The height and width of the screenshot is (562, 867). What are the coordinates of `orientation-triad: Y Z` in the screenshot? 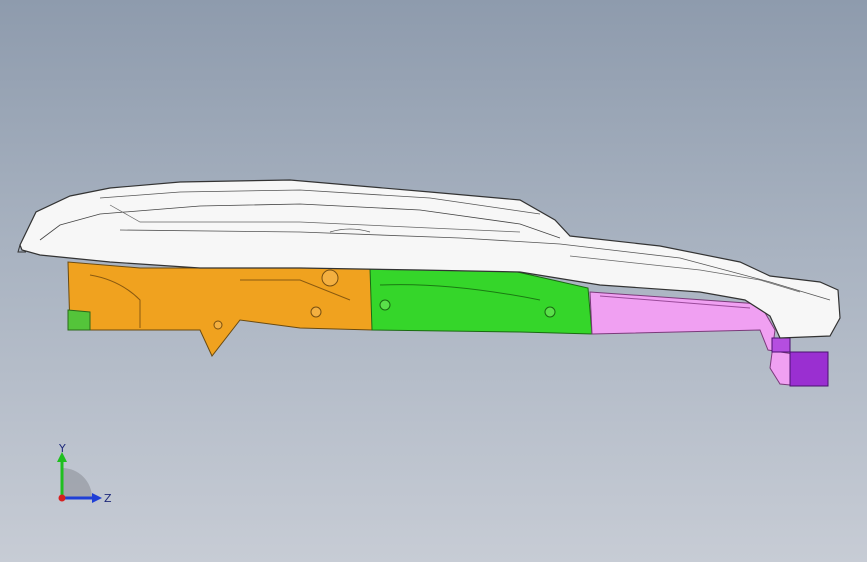 It's located at (84, 473).